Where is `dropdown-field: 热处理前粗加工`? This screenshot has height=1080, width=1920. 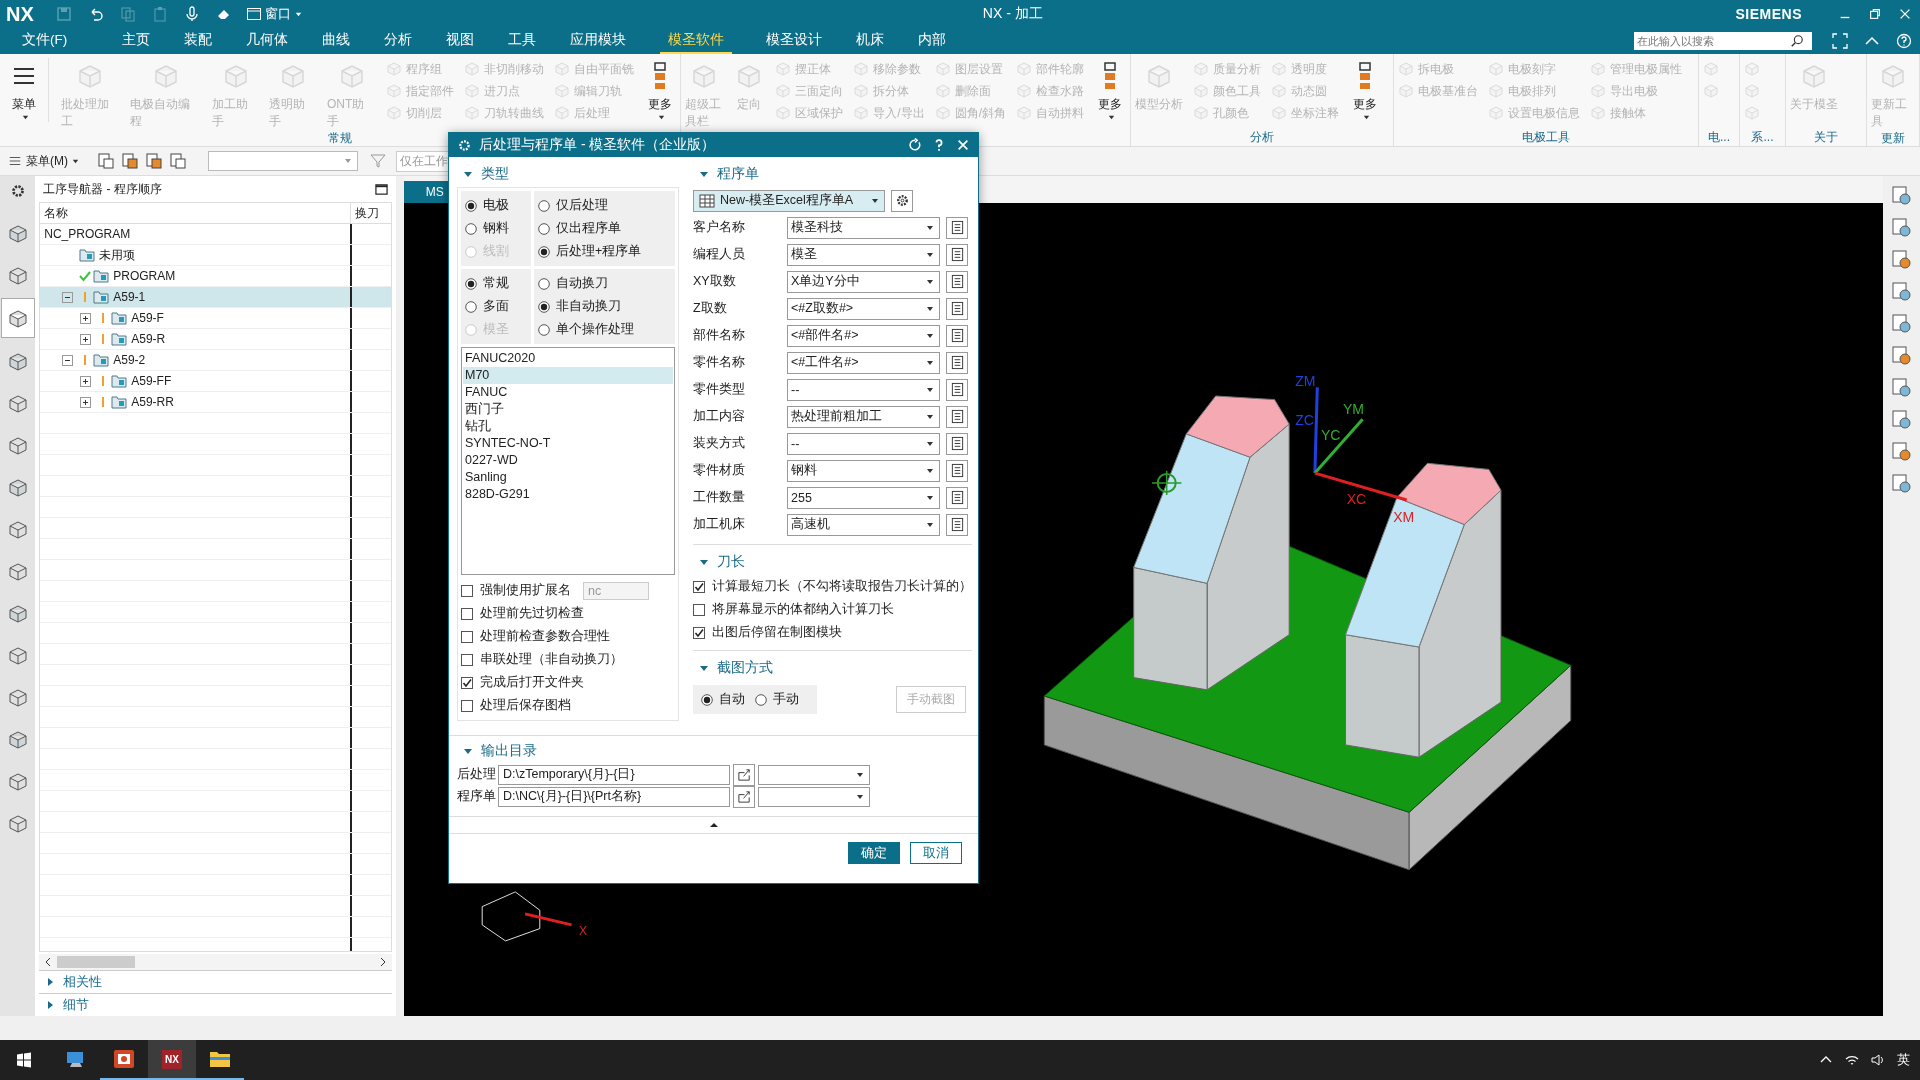 dropdown-field: 热处理前粗加工 is located at coordinates (863, 416).